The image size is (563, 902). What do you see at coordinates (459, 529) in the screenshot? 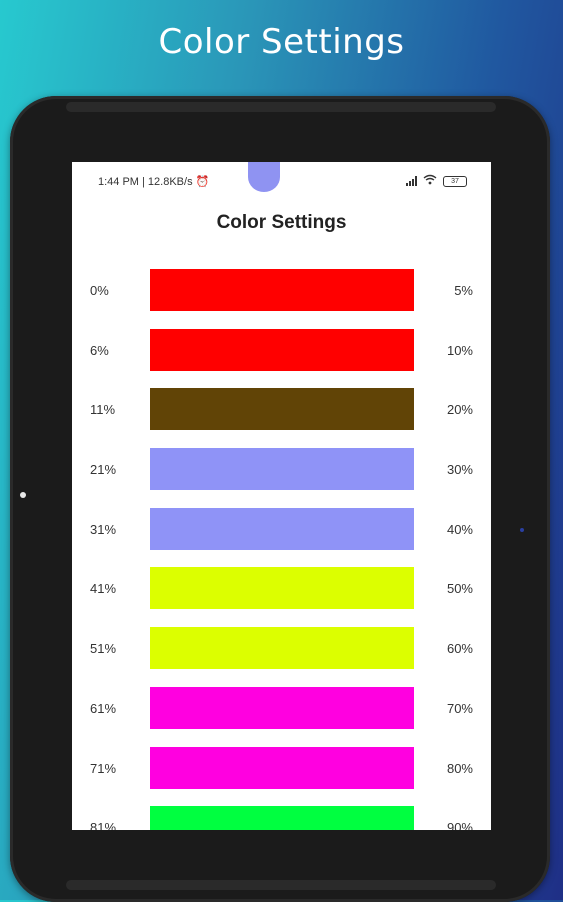
I see `range-end-label: 40%` at bounding box center [459, 529].